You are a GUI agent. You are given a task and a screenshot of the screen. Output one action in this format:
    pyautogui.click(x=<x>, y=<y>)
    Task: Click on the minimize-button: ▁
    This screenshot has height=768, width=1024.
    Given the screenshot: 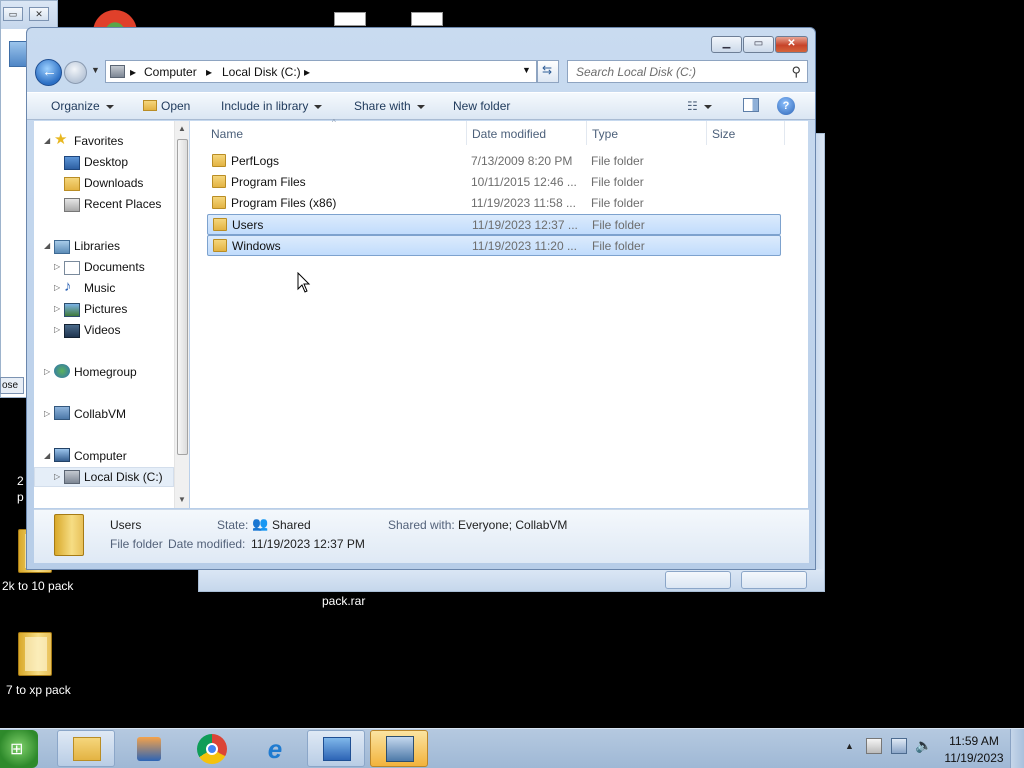 What is the action you would take?
    pyautogui.click(x=726, y=44)
    